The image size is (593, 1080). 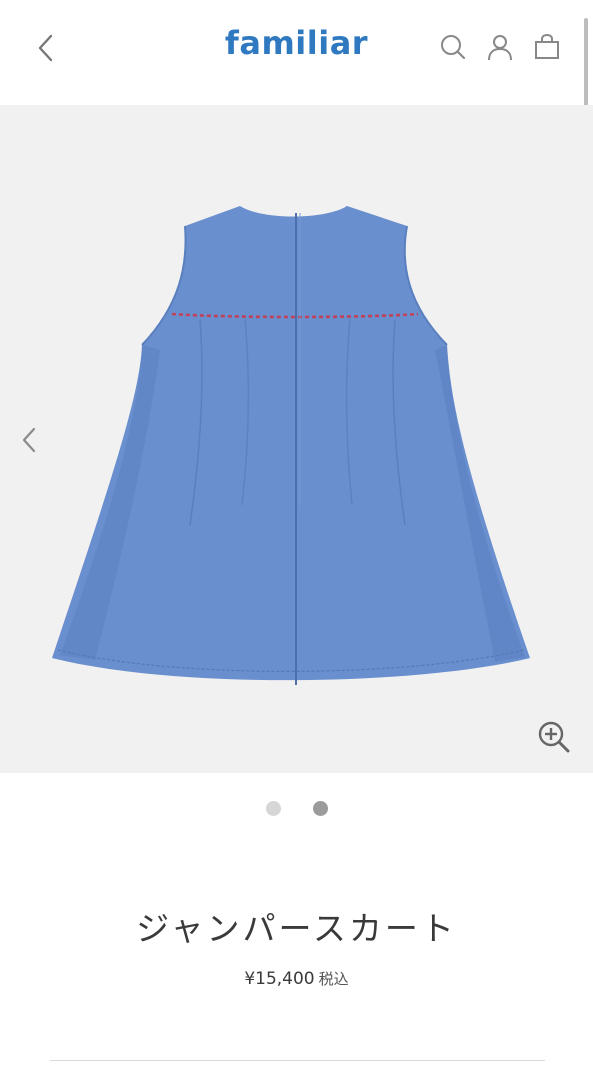 I want to click on gallery-pagination, so click(x=296, y=808).